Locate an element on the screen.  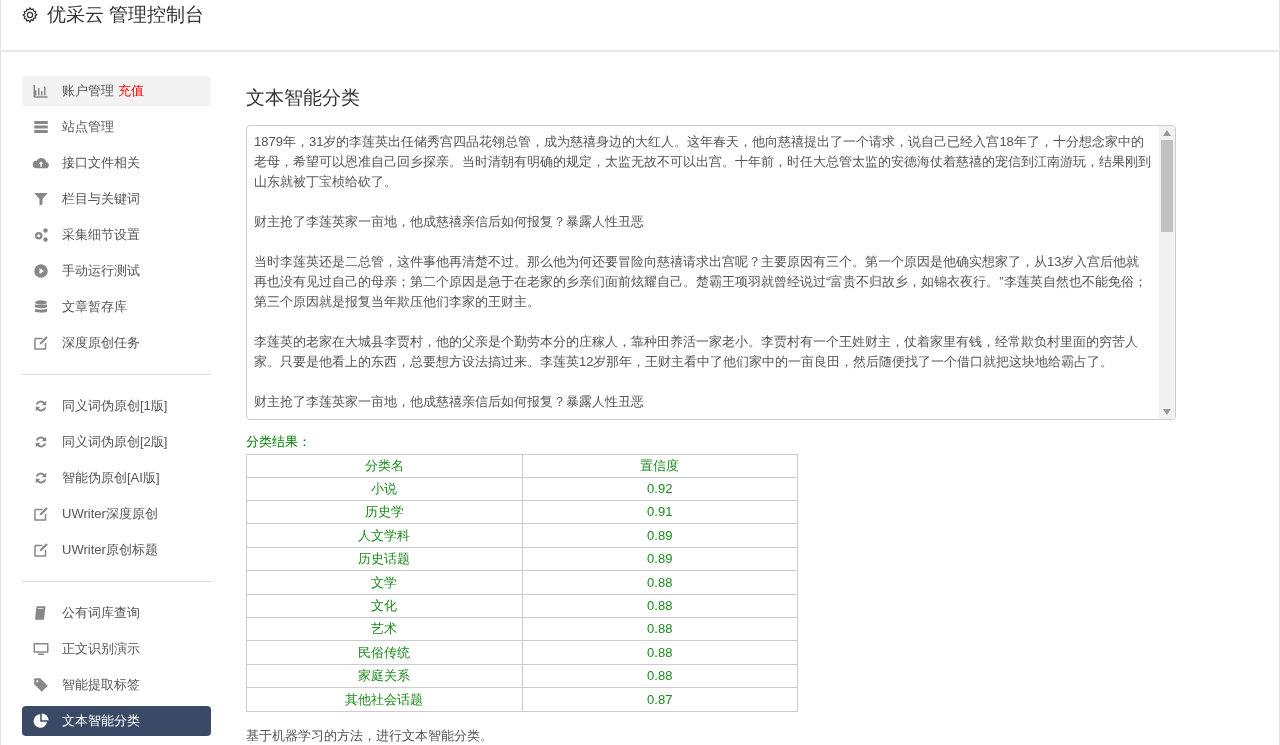
play-icon is located at coordinates (41, 271).